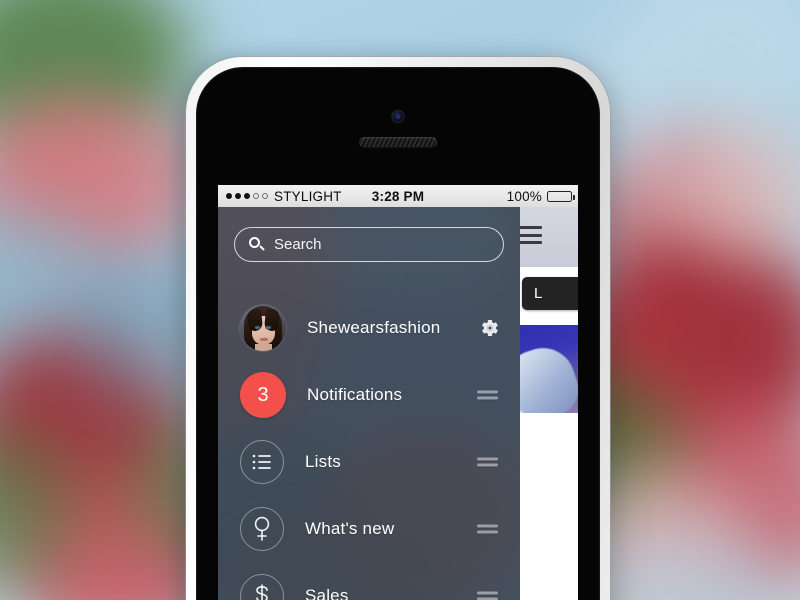 The image size is (800, 600). Describe the element at coordinates (263, 328) in the screenshot. I see `avatar` at that location.